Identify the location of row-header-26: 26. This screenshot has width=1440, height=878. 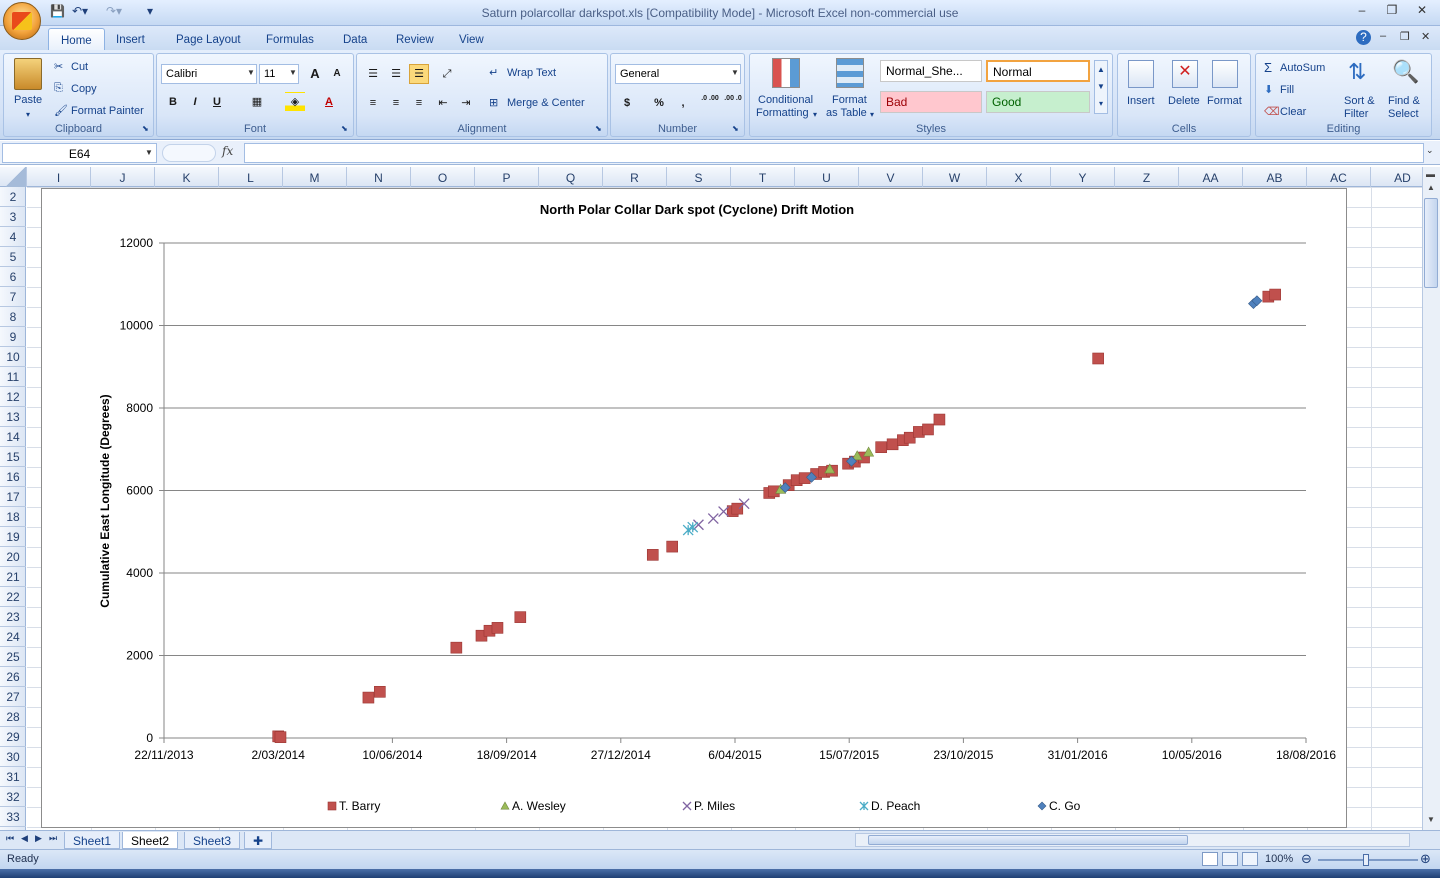
(13, 677).